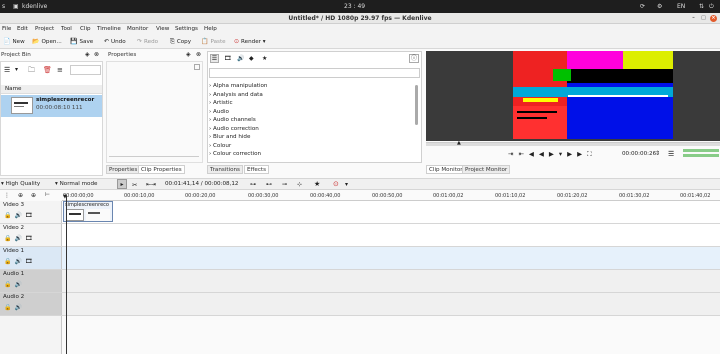 The height and width of the screenshot is (354, 720). What do you see at coordinates (137, 29) in the screenshot?
I see `menu-monitor: Monitor` at bounding box center [137, 29].